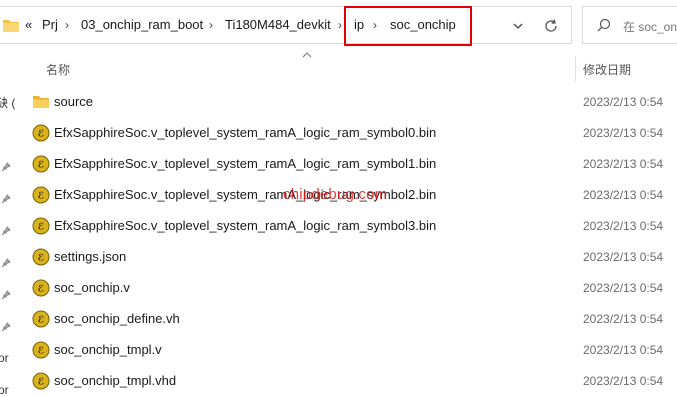 This screenshot has width=677, height=397. I want to click on list-item: ℰ settings.json 2023/2/13 0:54, so click(348, 256).